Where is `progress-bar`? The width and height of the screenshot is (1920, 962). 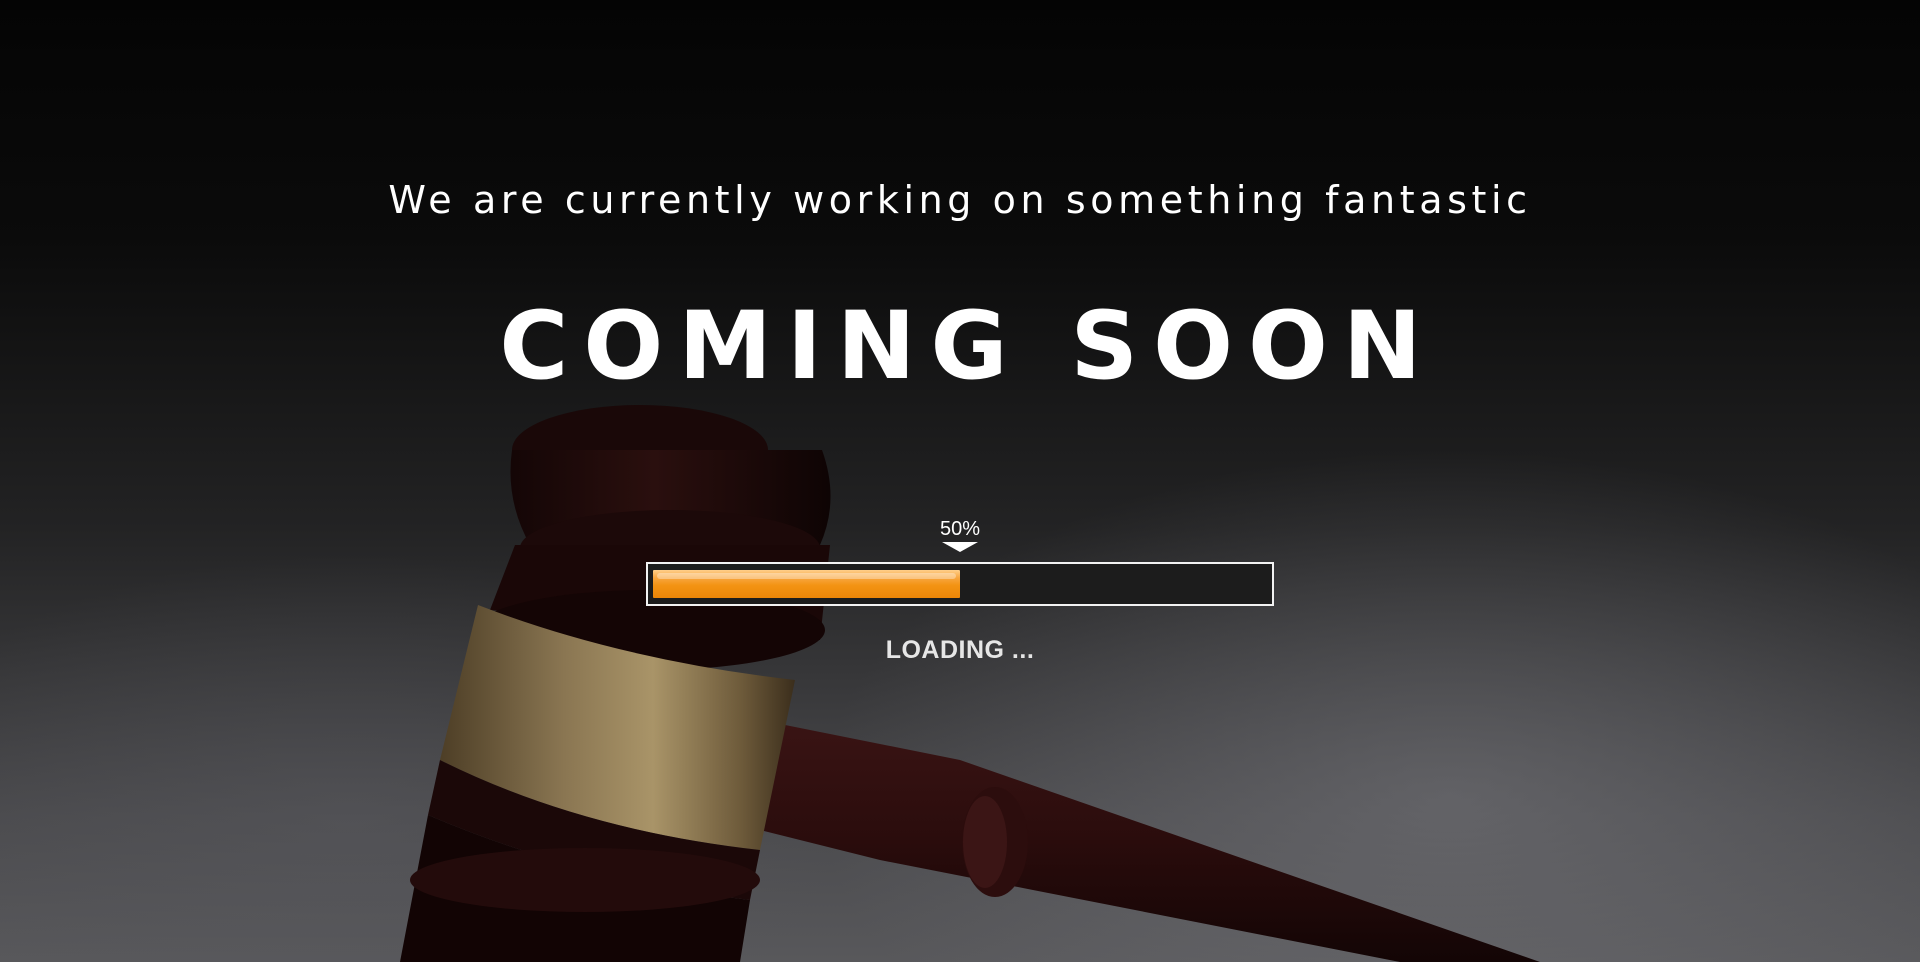 progress-bar is located at coordinates (960, 584).